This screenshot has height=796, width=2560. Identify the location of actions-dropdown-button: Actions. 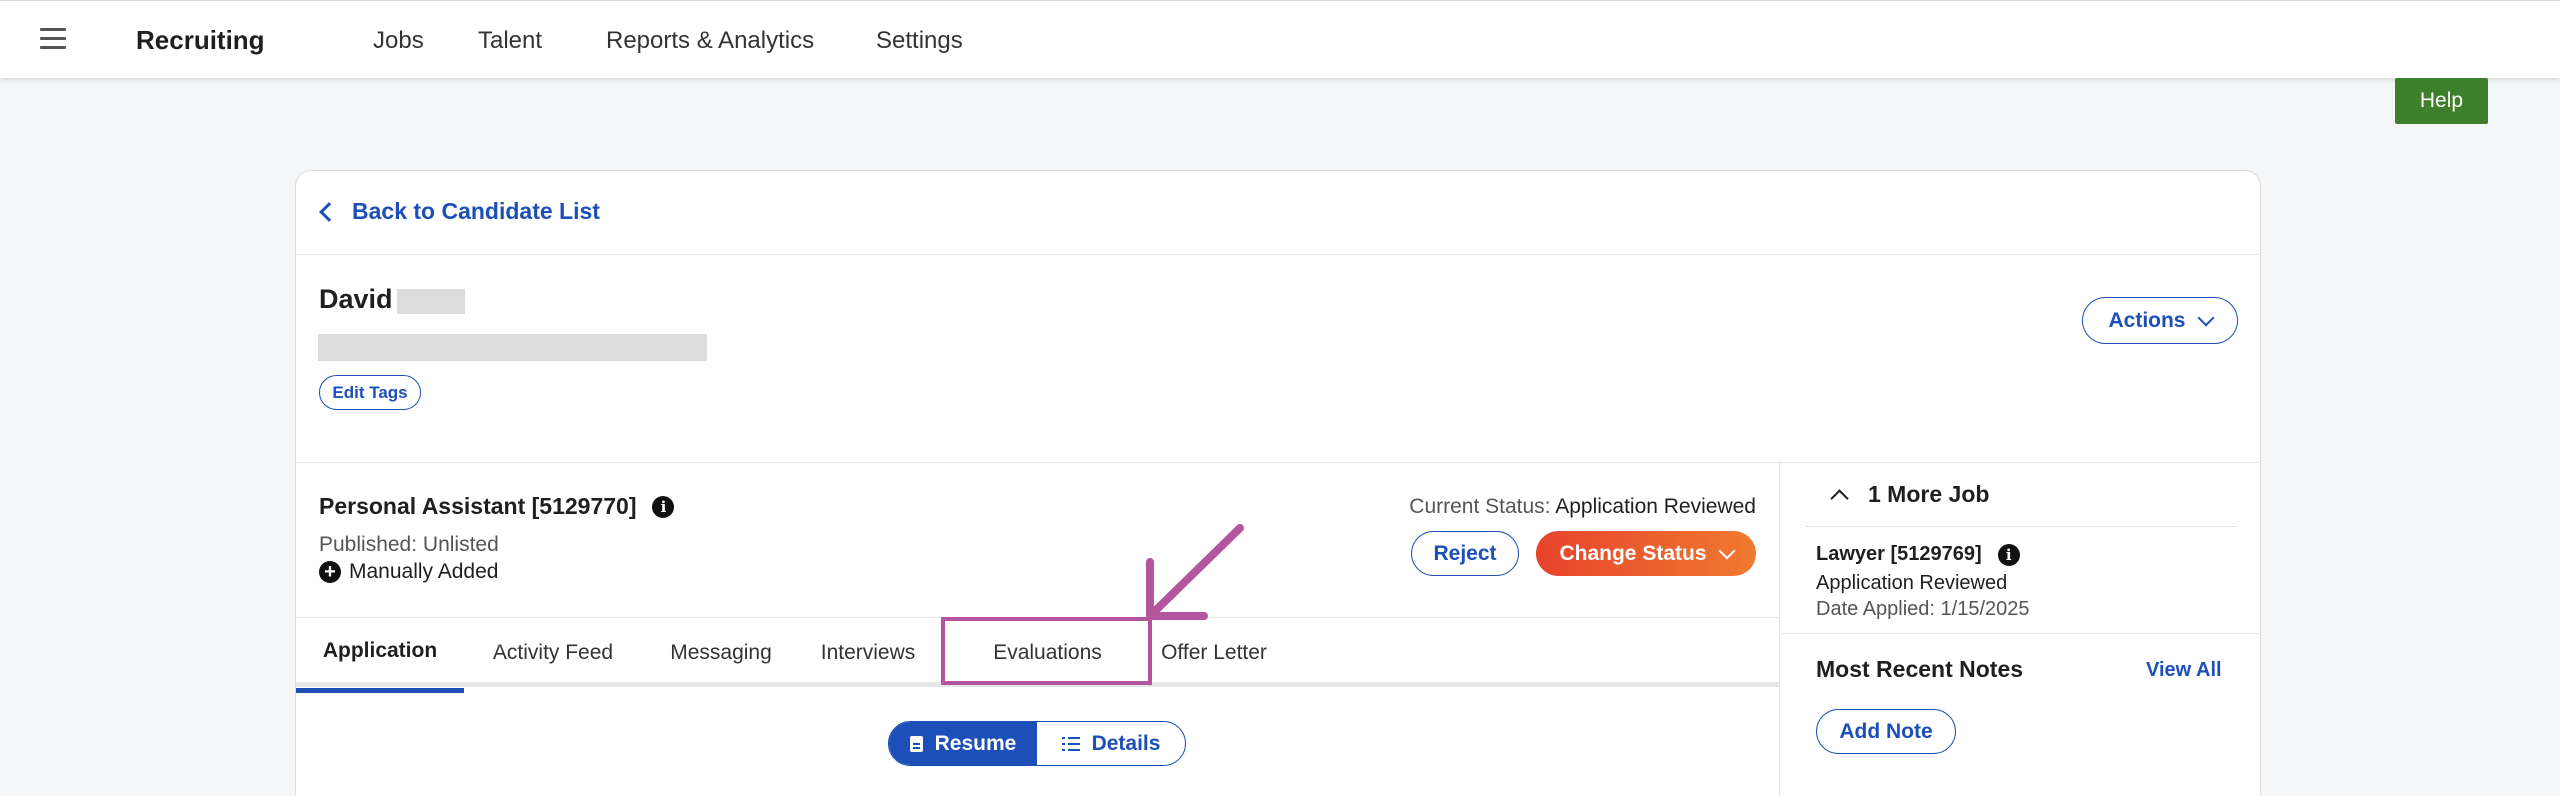
(2160, 320).